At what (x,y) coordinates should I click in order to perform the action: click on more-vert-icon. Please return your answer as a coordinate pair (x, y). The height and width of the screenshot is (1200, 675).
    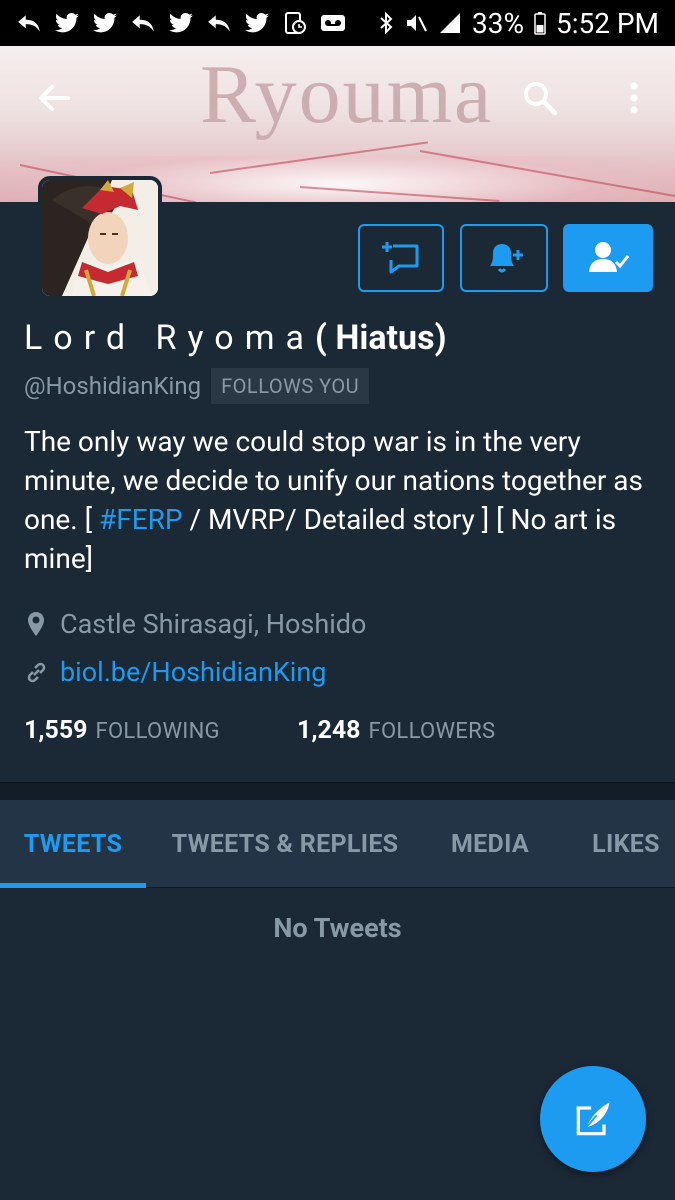
    Looking at the image, I should click on (634, 98).